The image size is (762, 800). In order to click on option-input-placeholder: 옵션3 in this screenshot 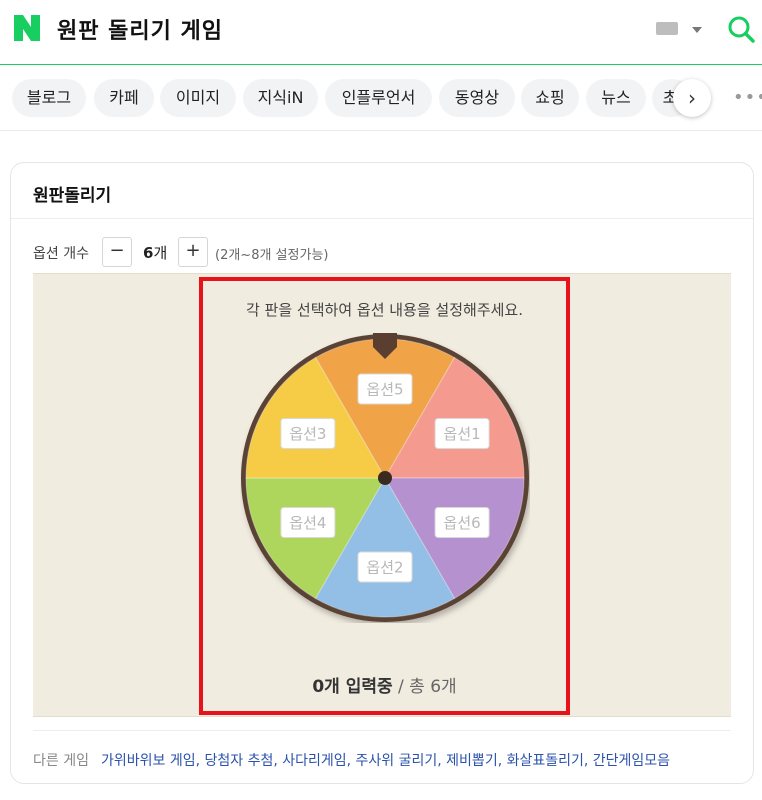, I will do `click(307, 434)`.